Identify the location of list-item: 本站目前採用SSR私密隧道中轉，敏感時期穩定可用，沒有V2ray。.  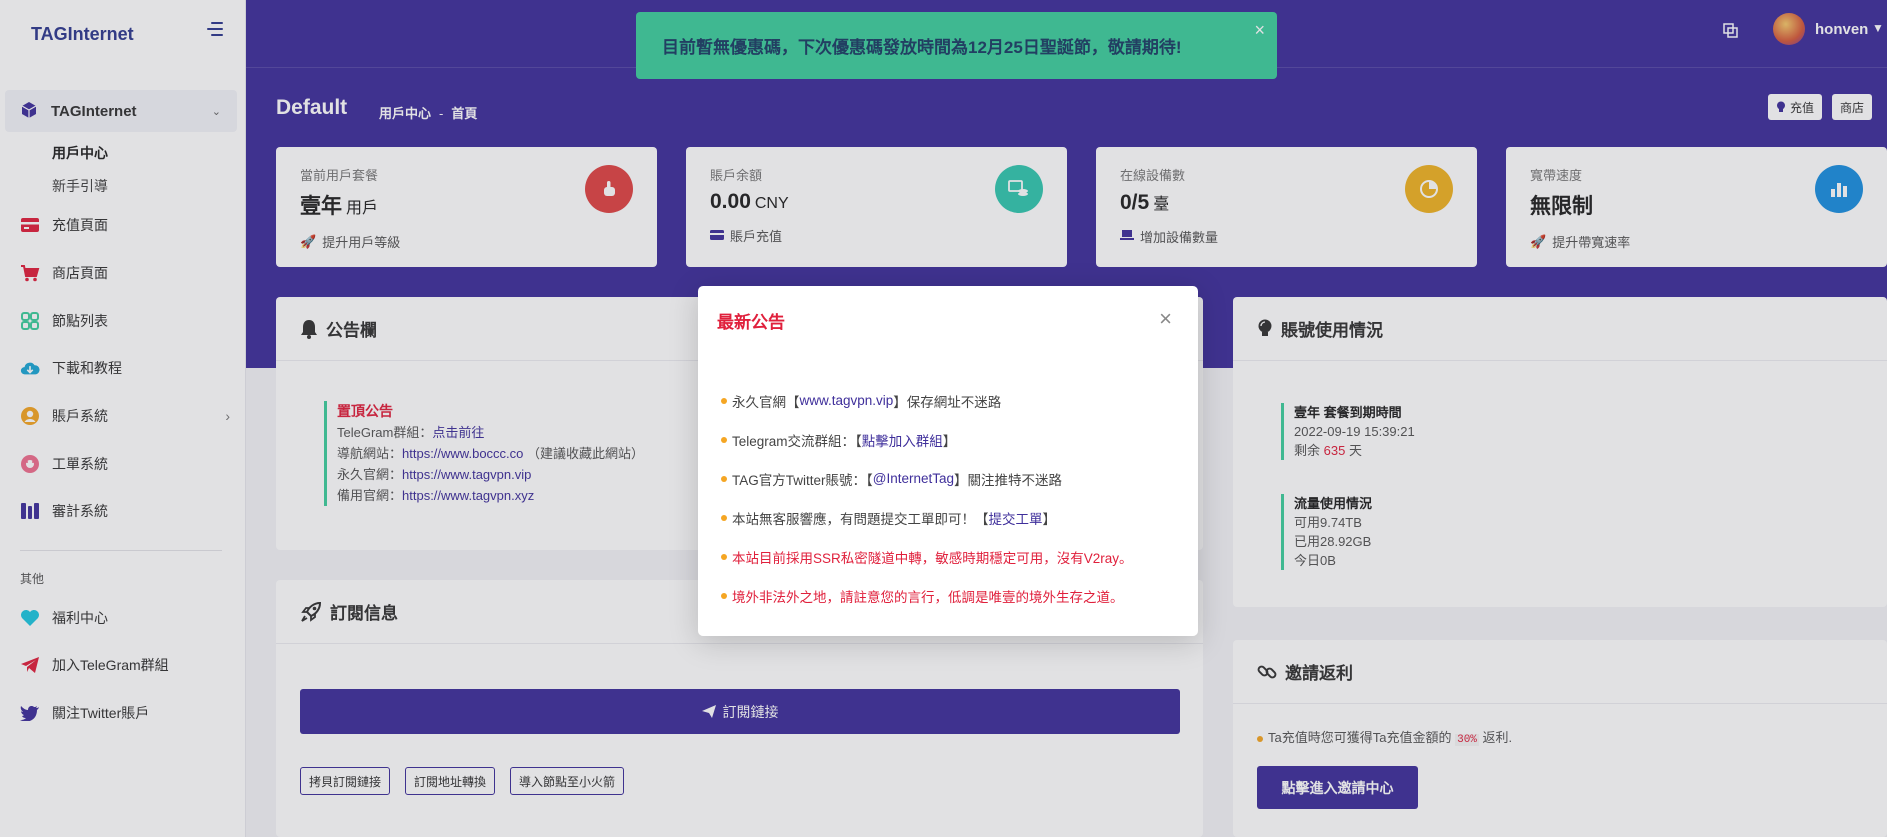
(927, 556).